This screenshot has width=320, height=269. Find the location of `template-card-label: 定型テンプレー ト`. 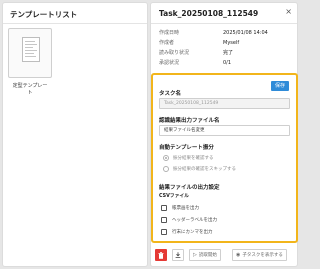

template-card-label: 定型テンプレー ト is located at coordinates (30, 90).